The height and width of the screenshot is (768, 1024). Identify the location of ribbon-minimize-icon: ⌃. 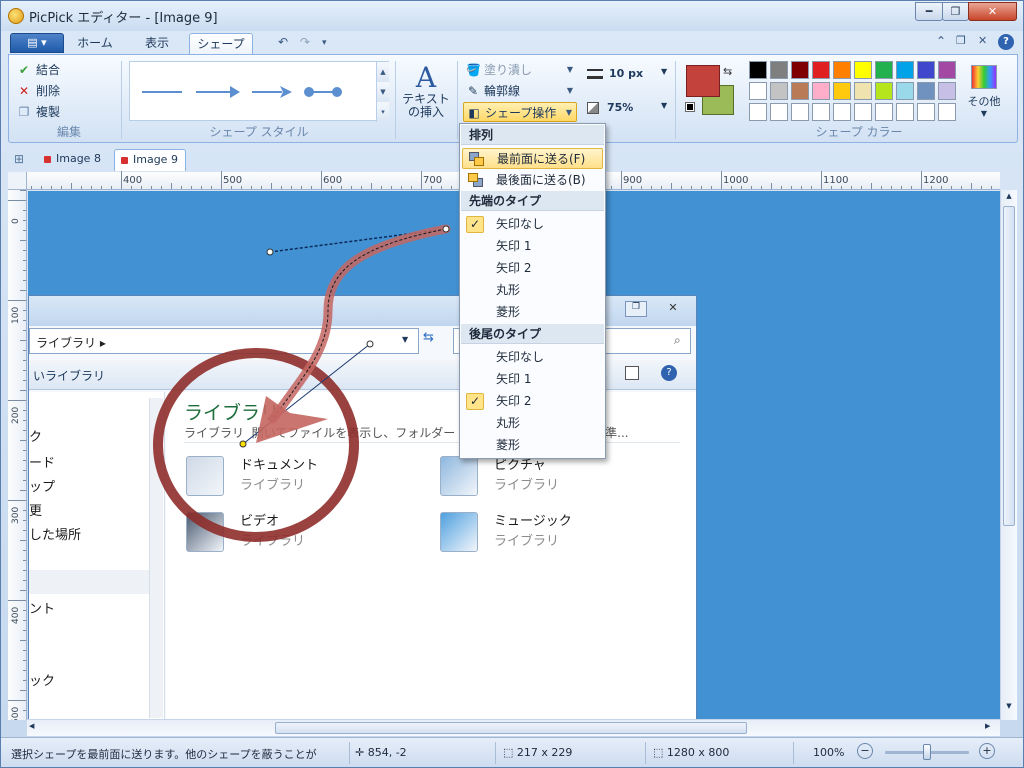
(941, 41).